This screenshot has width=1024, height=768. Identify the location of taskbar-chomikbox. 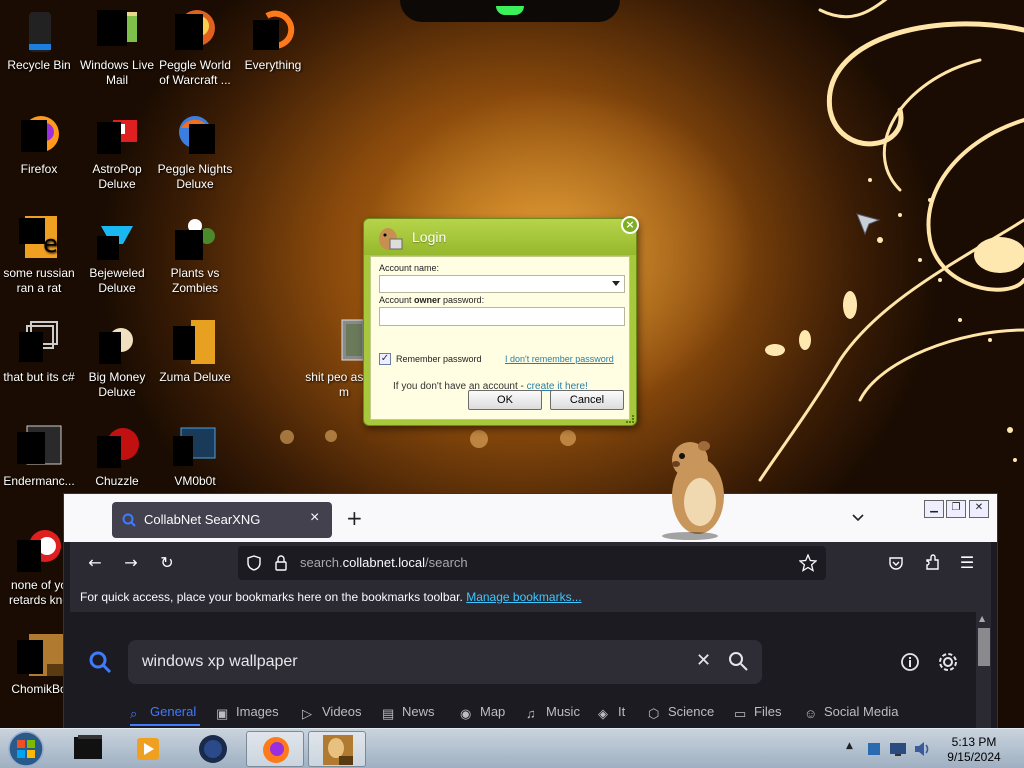
(337, 749).